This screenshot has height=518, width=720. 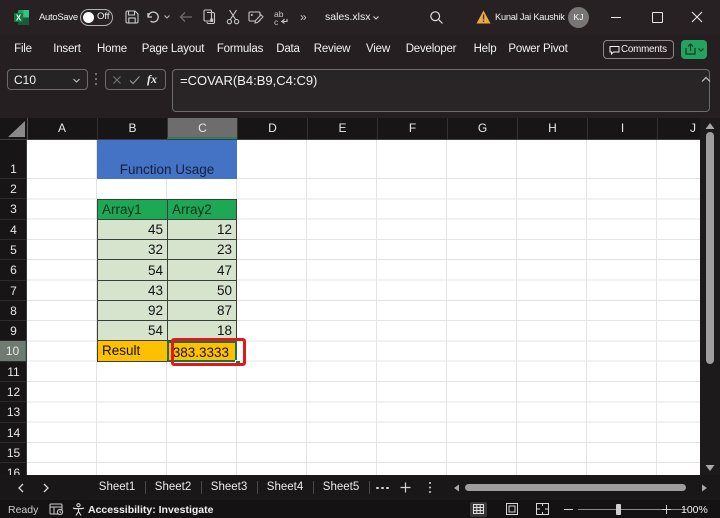 I want to click on svg-text: X, so click(x=19, y=18).